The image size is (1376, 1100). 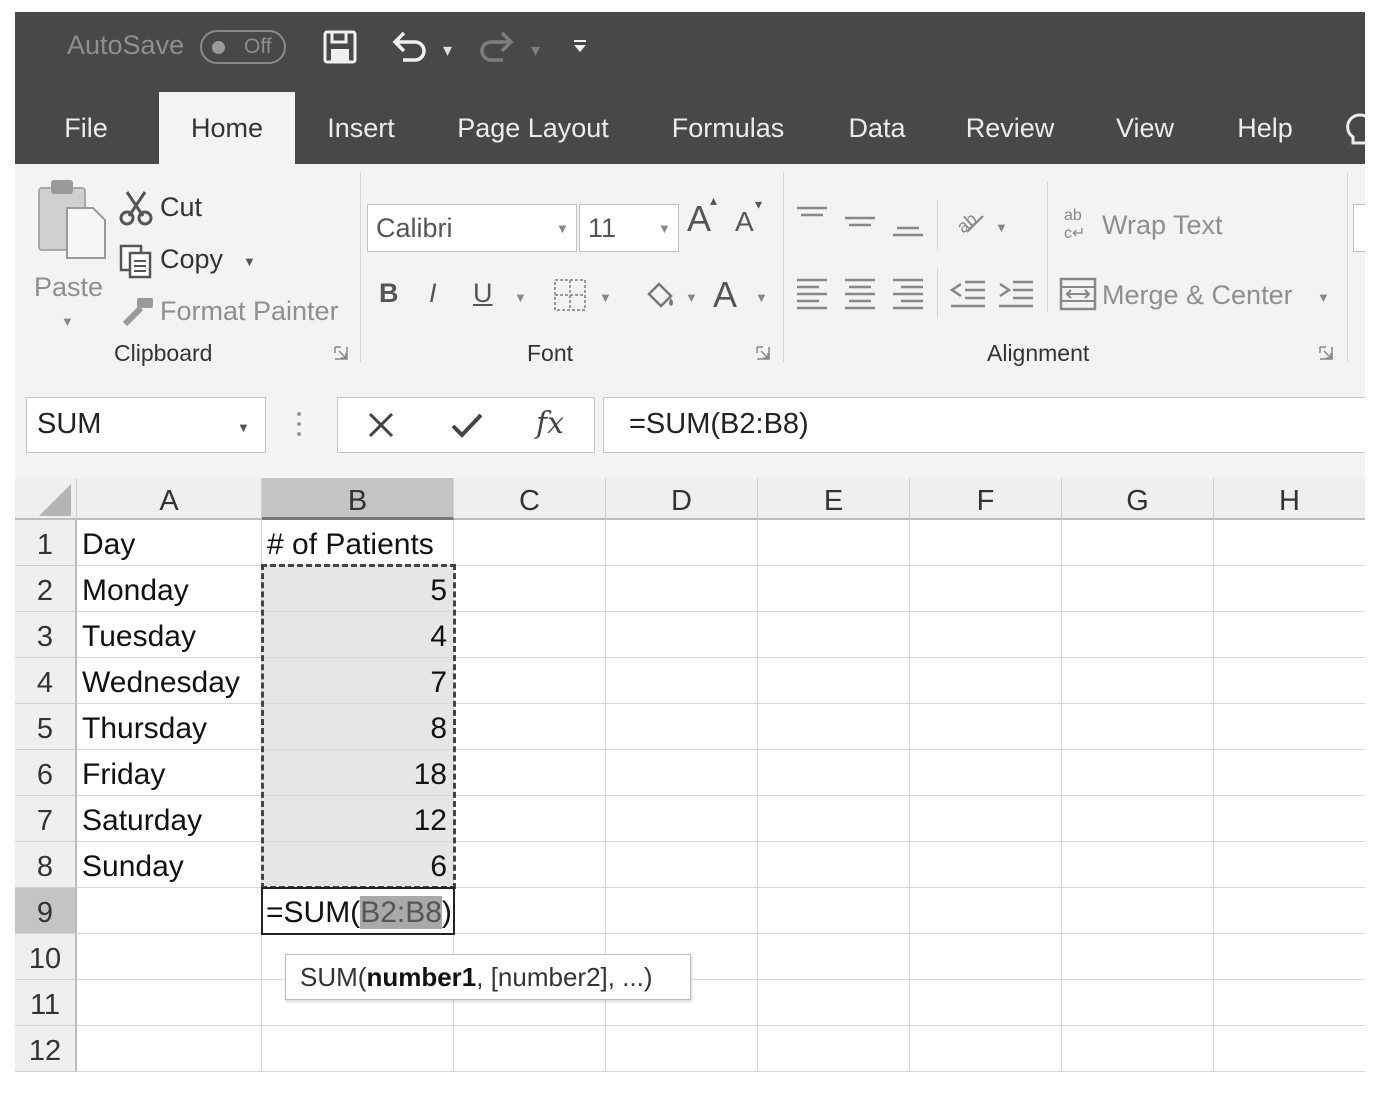 I want to click on cell-h12, so click(x=1289, y=1049).